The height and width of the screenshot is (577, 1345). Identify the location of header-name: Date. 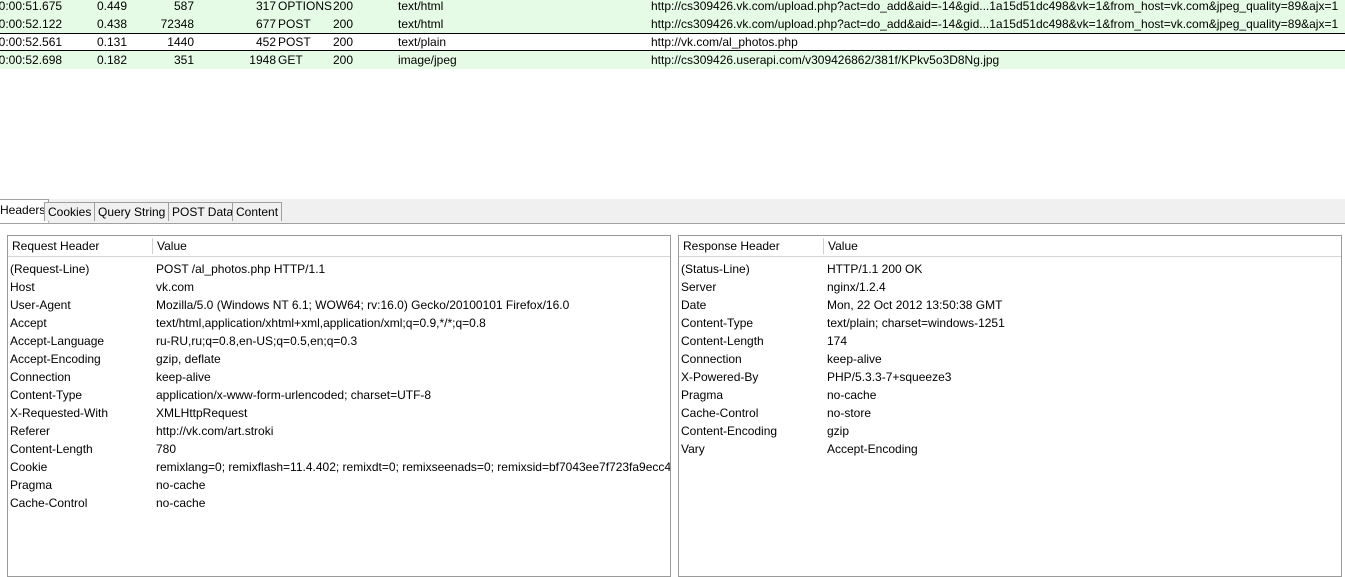
(694, 305).